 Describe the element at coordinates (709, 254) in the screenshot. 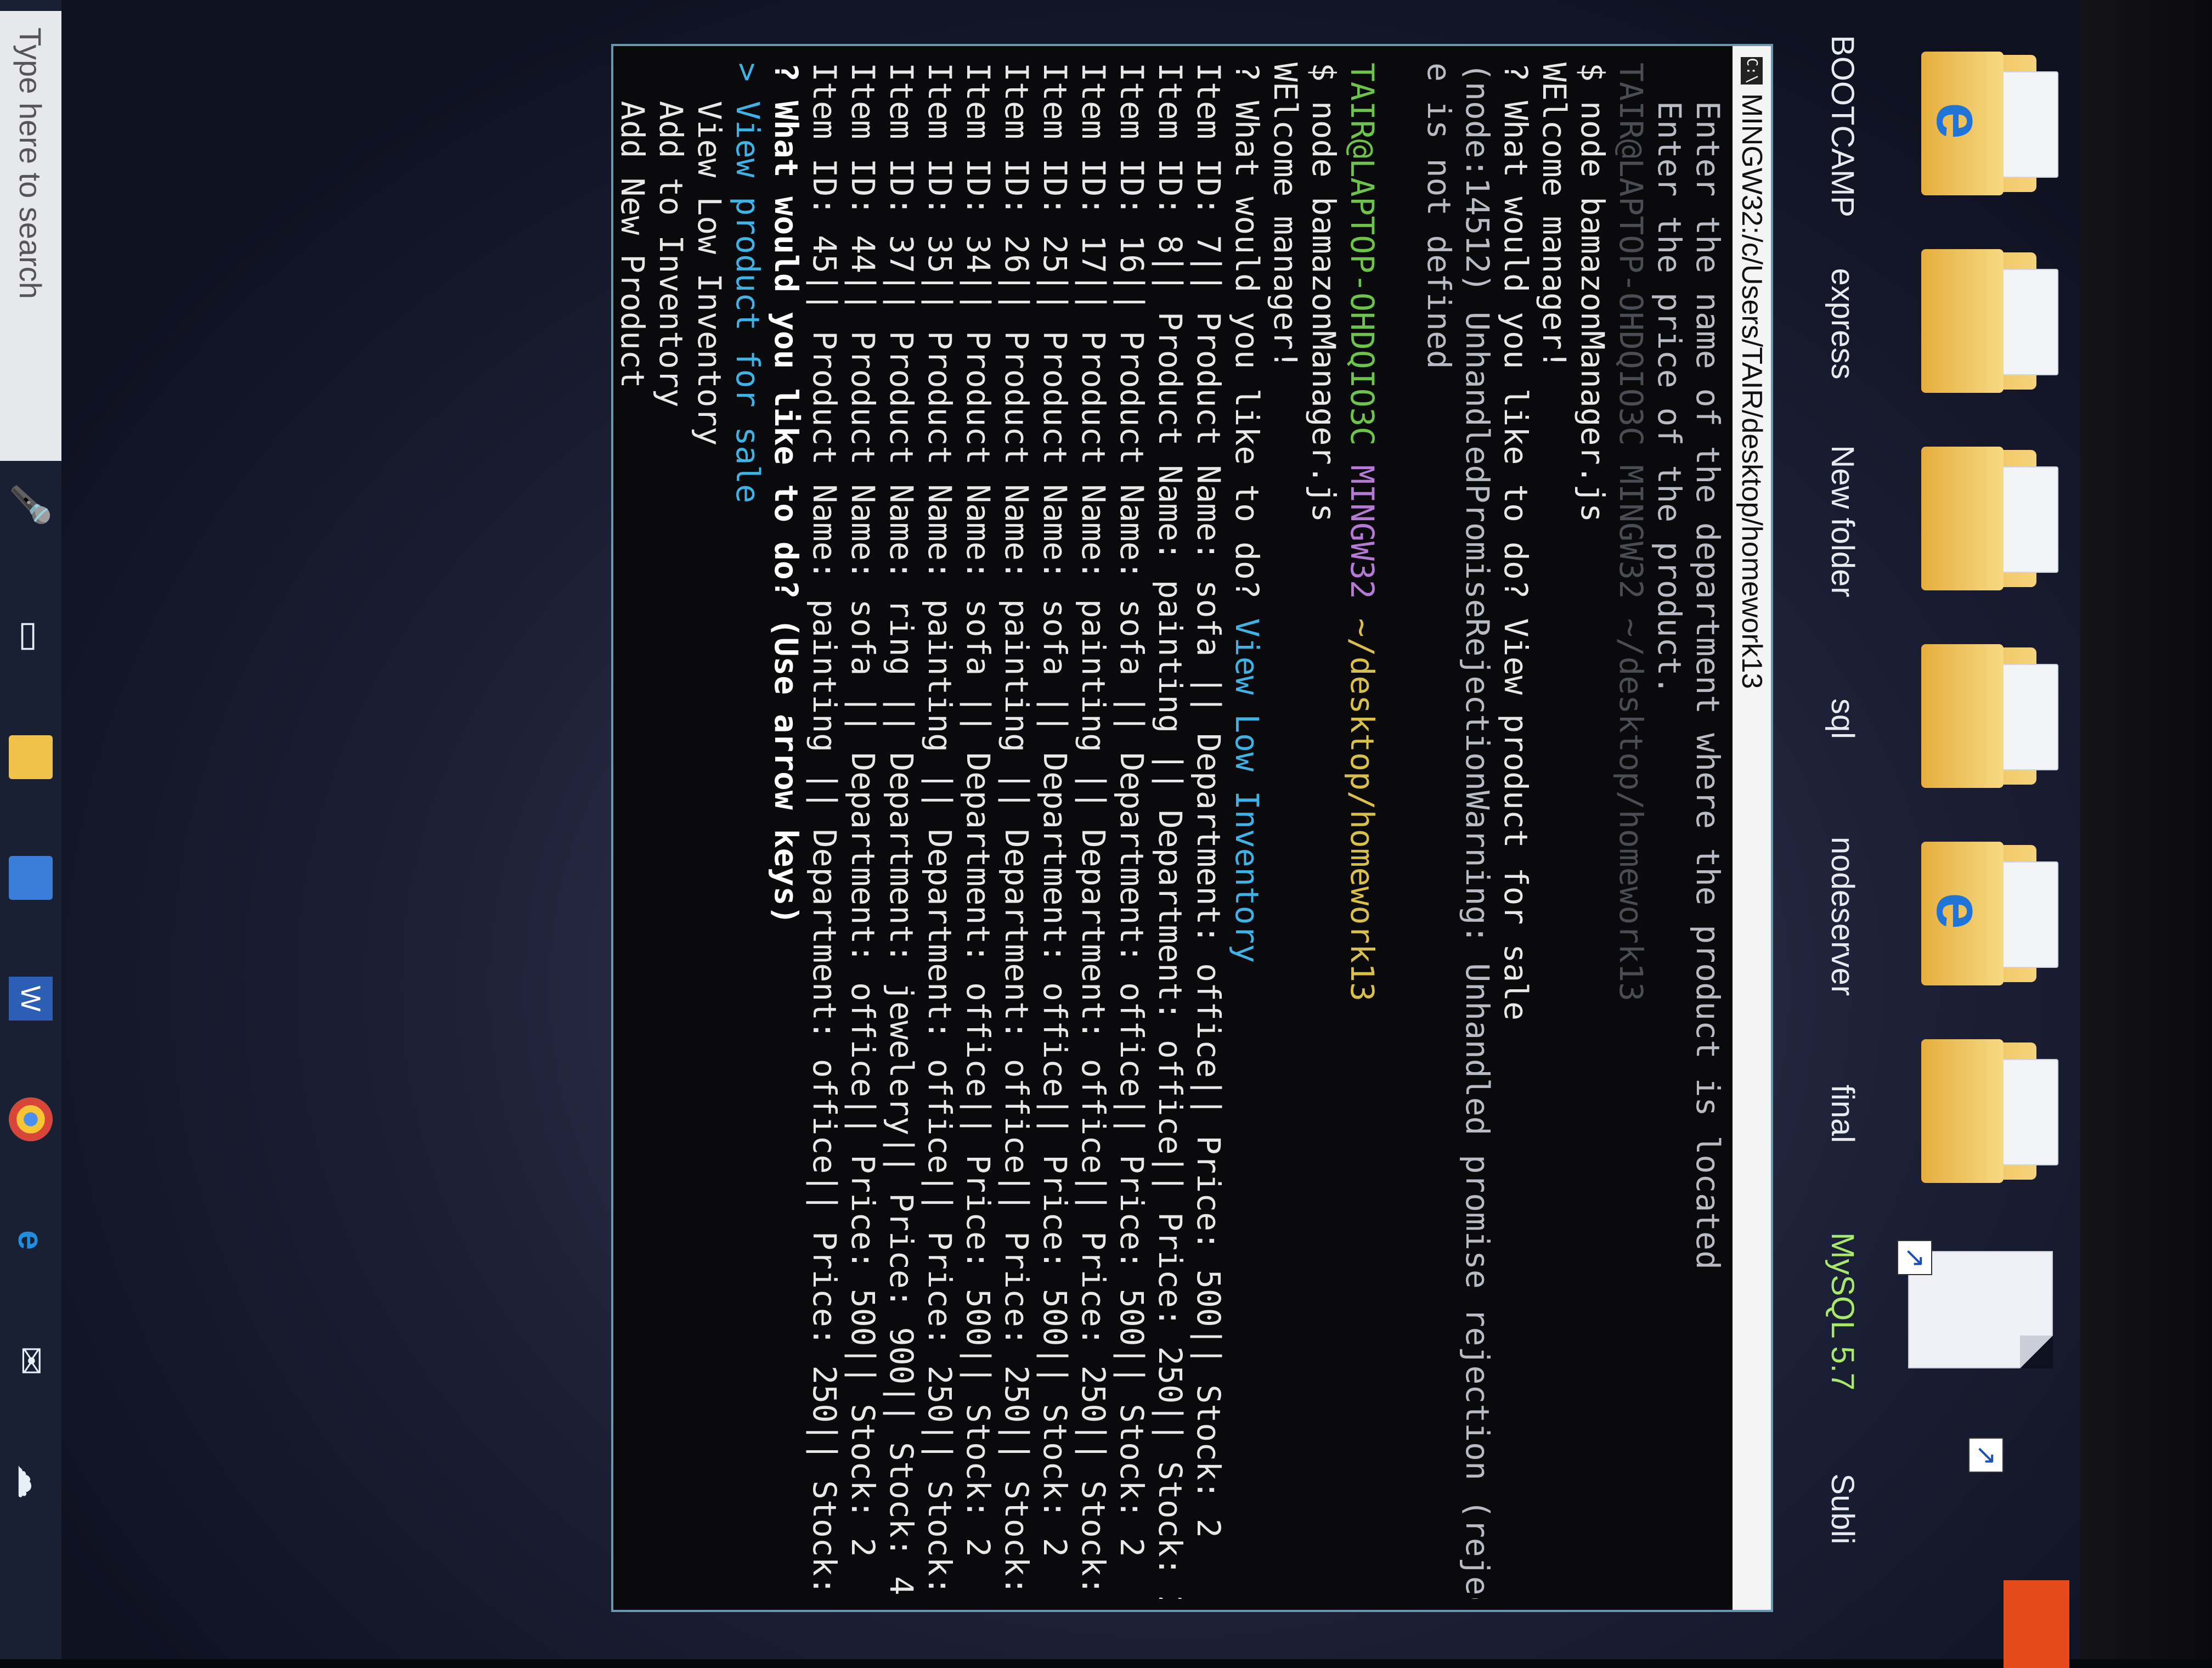

I see `terminal-line: View Low Inventory` at that location.